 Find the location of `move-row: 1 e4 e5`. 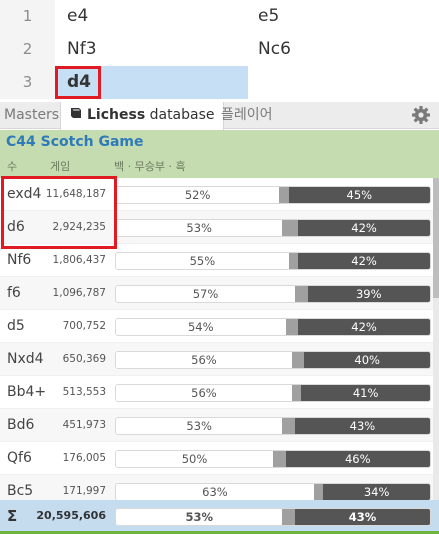

move-row: 1 e4 e5 is located at coordinates (219, 16).